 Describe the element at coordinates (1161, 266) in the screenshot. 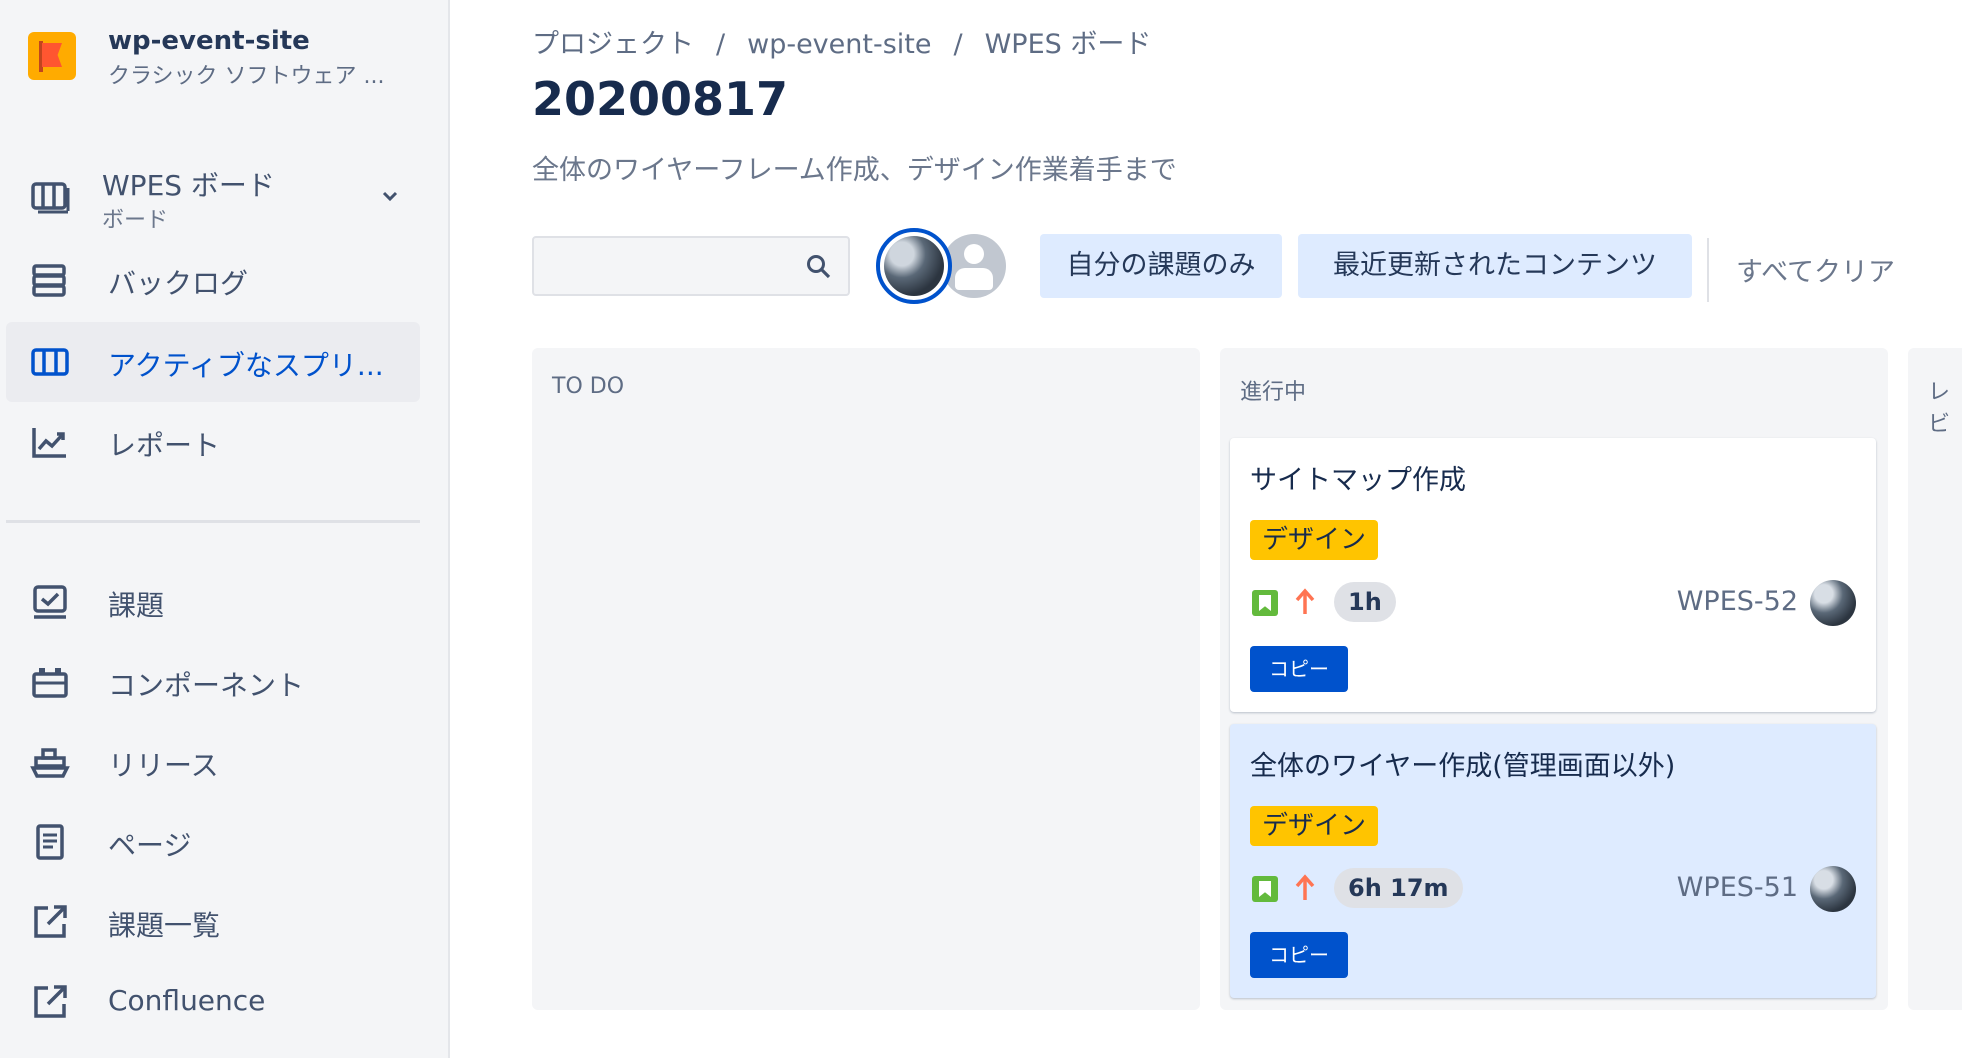

I see `only-my-issues-button: 自分の課題のみ` at that location.